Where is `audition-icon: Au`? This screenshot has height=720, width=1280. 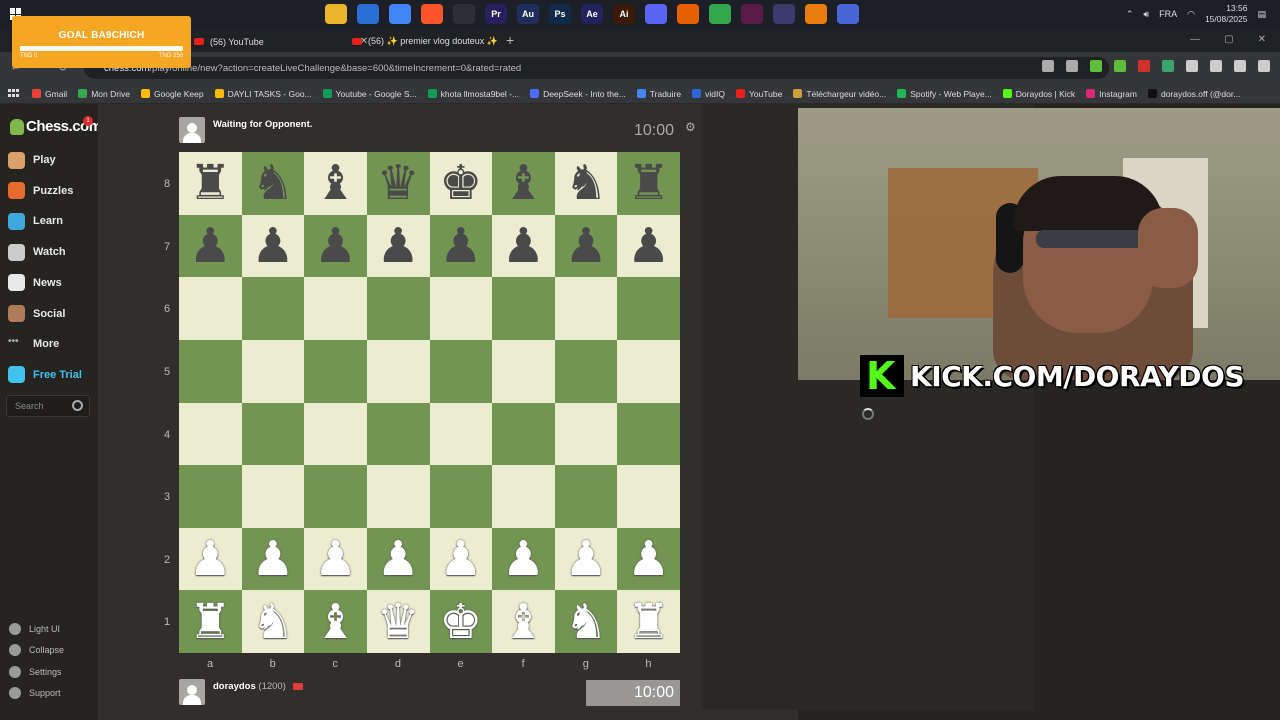 audition-icon: Au is located at coordinates (528, 14).